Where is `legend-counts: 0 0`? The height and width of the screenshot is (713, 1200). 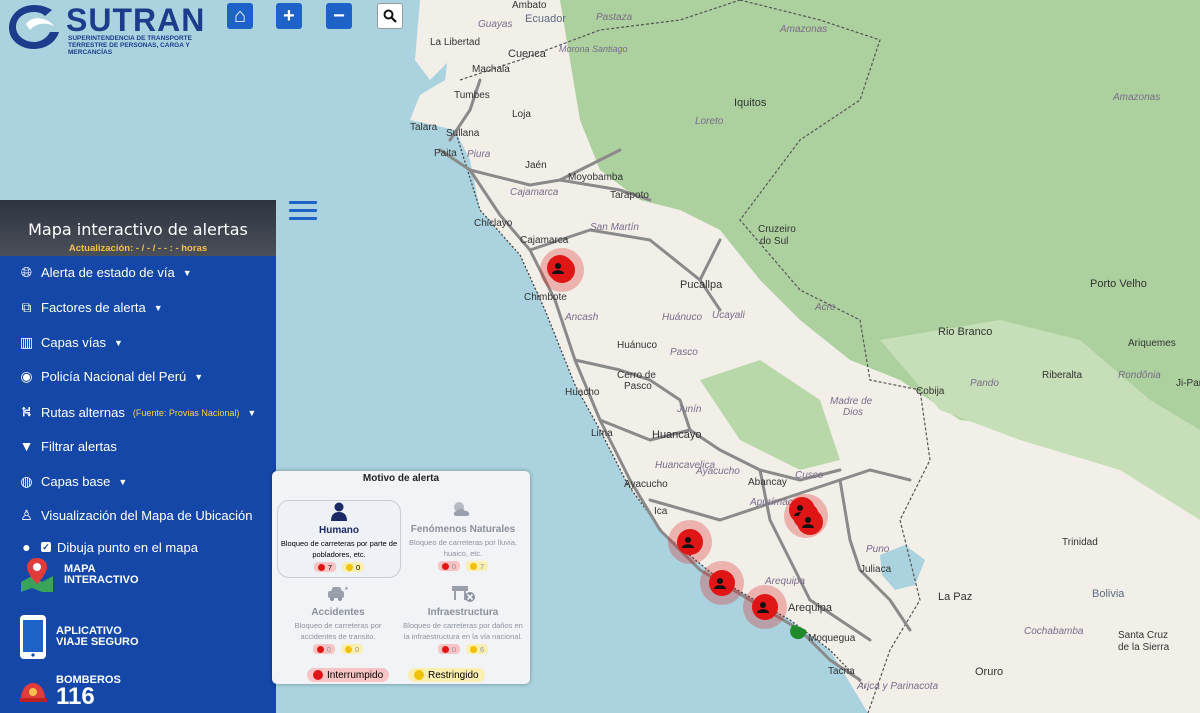 legend-counts: 0 0 is located at coordinates (338, 649).